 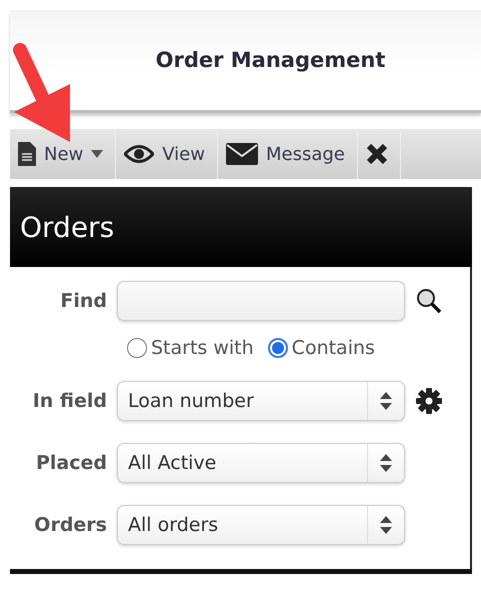 I want to click on find-field, so click(x=261, y=301).